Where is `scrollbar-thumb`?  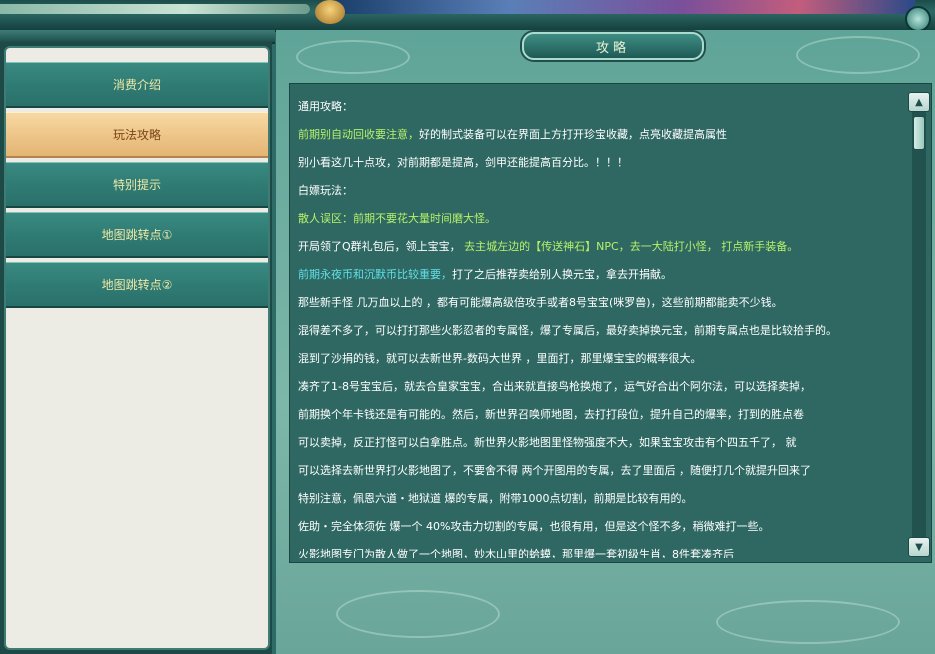 scrollbar-thumb is located at coordinates (919, 133).